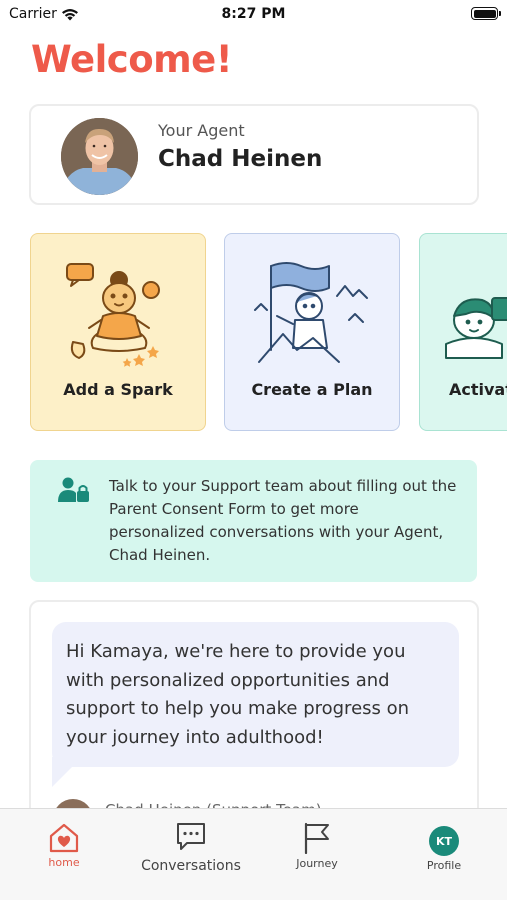 This screenshot has width=507, height=900. What do you see at coordinates (191, 836) in the screenshot?
I see `chat-bubble-icon` at bounding box center [191, 836].